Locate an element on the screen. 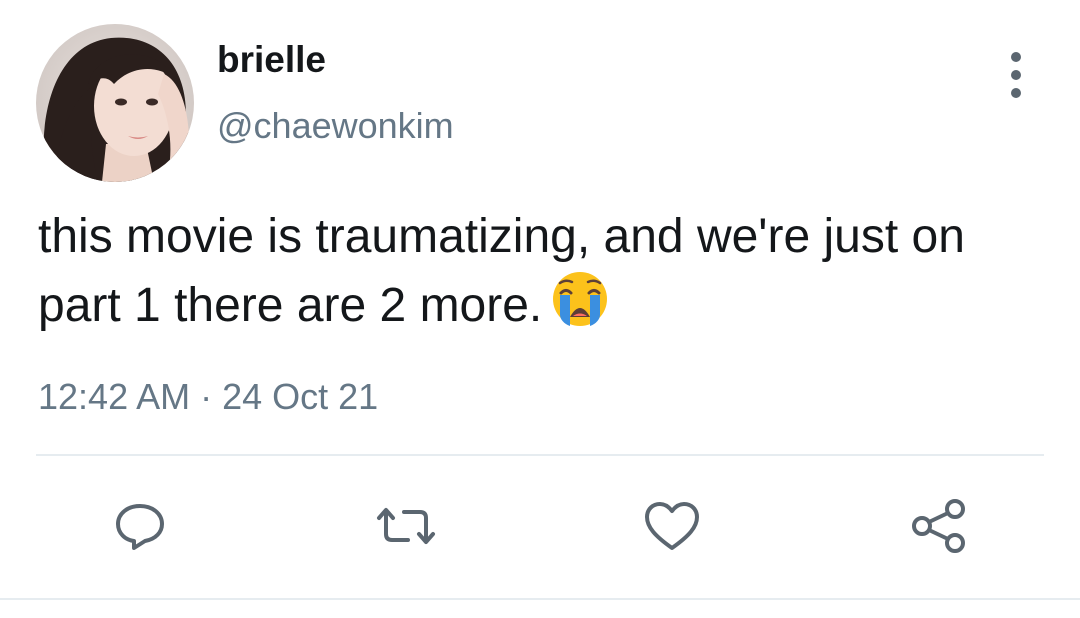  avatar is located at coordinates (115, 103).